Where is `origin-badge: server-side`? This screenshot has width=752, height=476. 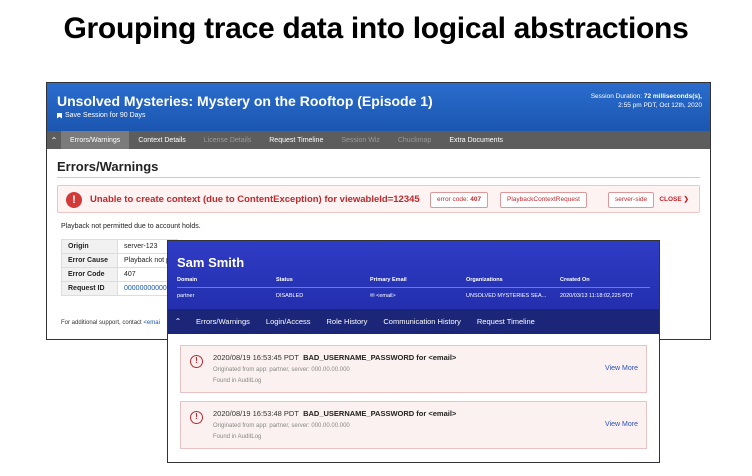
origin-badge: server-side is located at coordinates (631, 200).